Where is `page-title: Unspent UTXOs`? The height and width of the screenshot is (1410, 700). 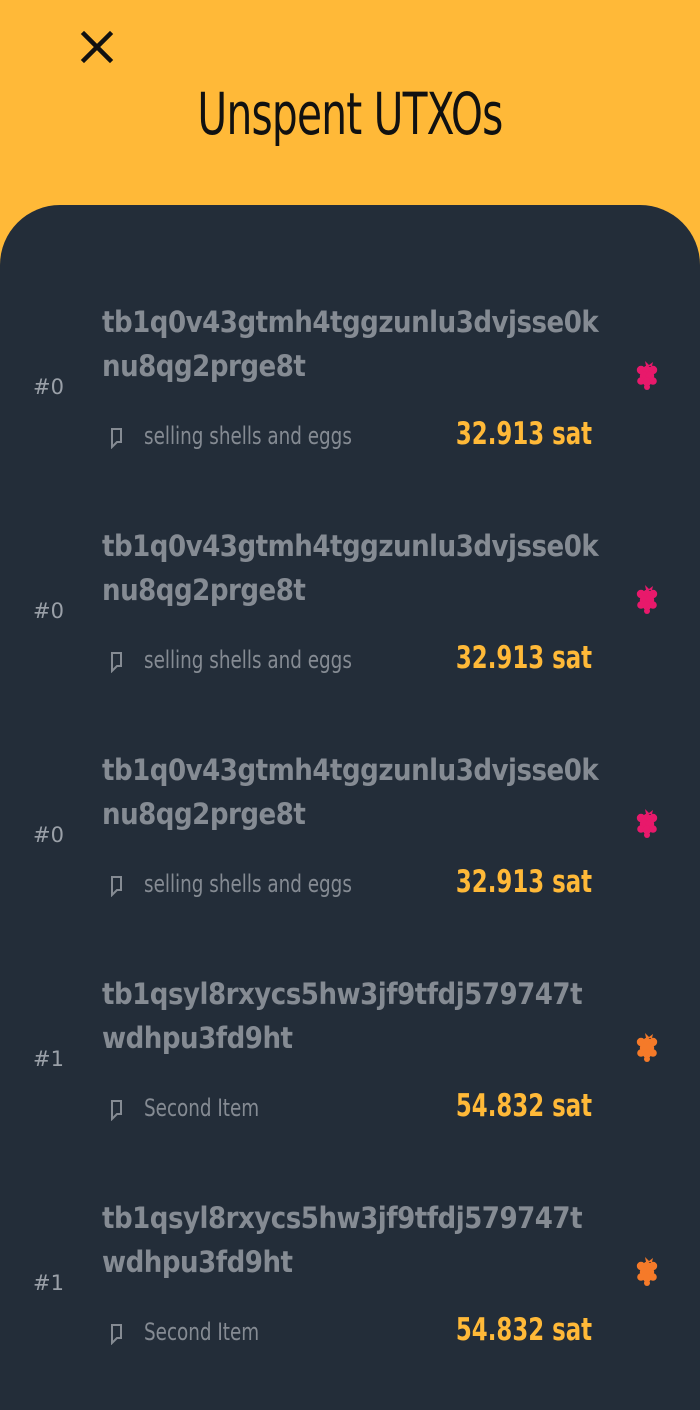 page-title: Unspent UTXOs is located at coordinates (350, 114).